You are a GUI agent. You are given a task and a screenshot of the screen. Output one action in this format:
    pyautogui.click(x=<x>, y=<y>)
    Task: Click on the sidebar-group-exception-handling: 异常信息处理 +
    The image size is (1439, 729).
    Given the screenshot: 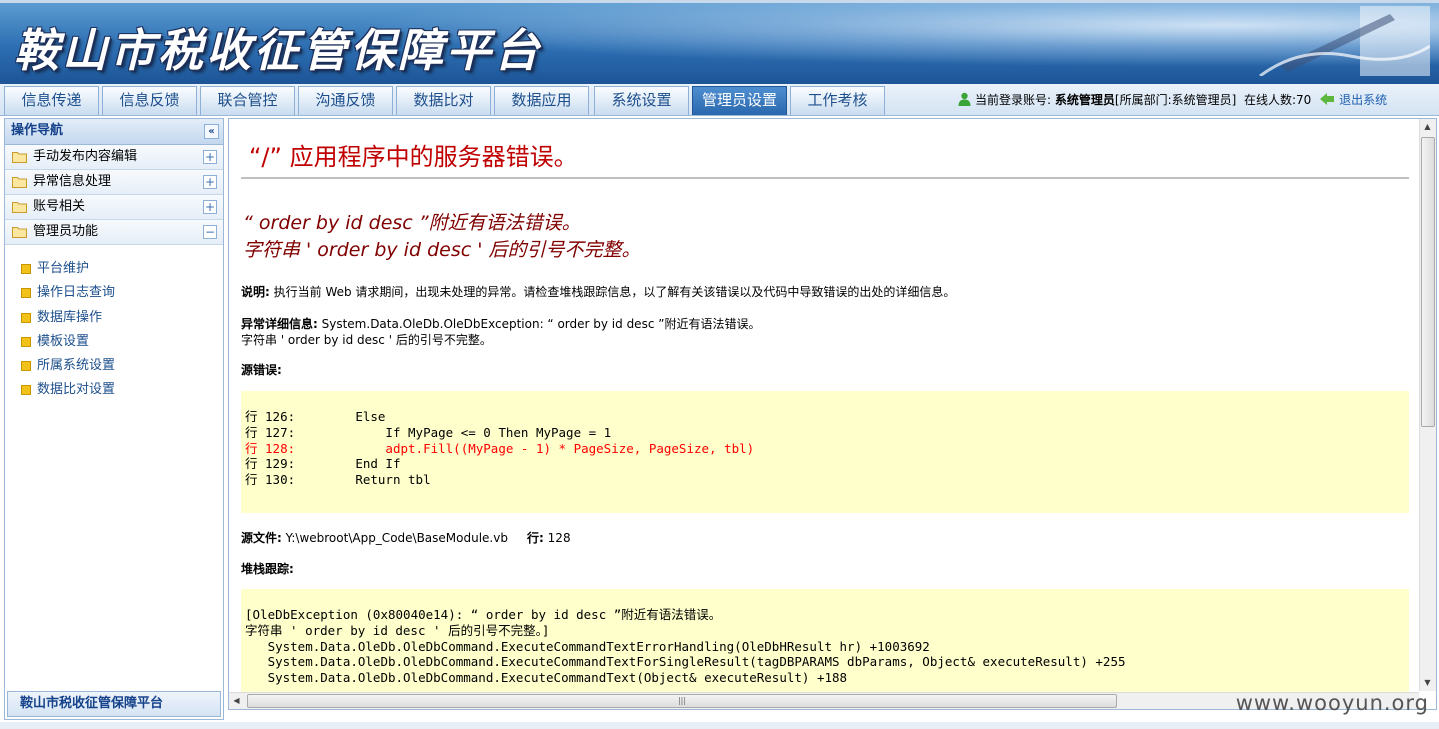 What is the action you would take?
    pyautogui.click(x=114, y=182)
    